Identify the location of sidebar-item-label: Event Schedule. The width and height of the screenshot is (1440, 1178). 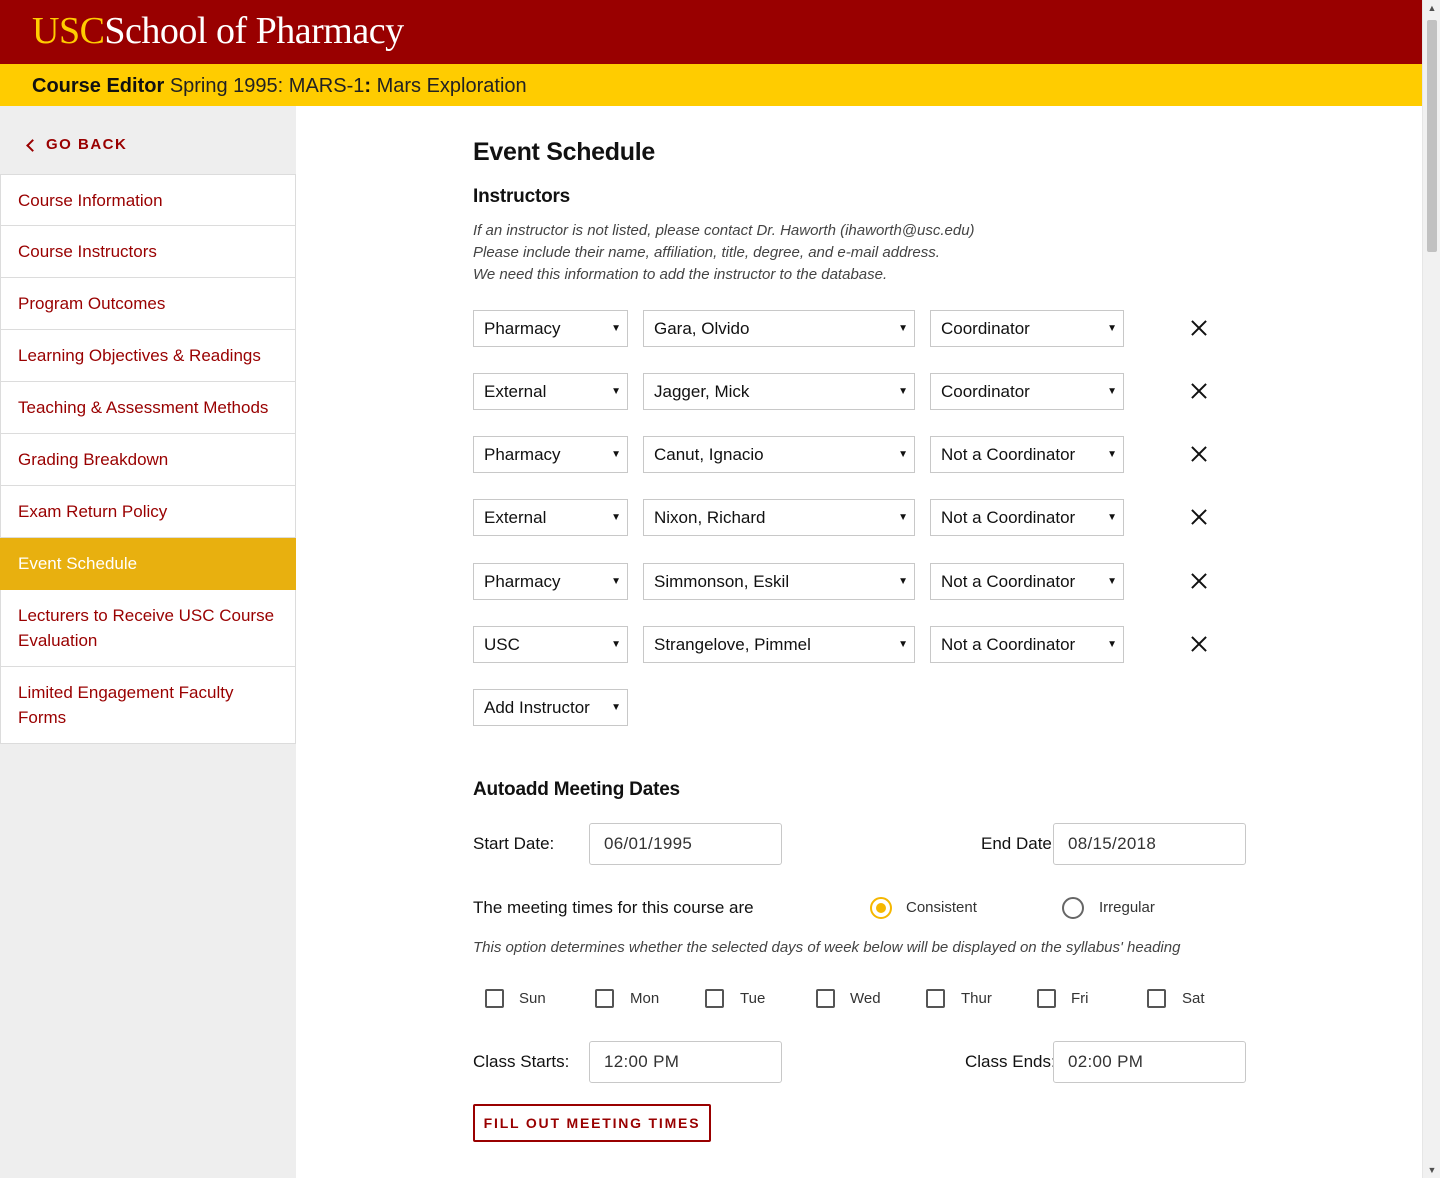
(78, 563).